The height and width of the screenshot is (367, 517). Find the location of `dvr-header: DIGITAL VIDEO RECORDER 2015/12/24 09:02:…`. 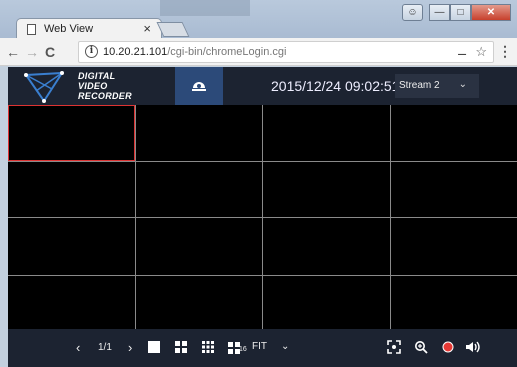

dvr-header: DIGITAL VIDEO RECORDER 2015/12/24 09:02:… is located at coordinates (262, 86).